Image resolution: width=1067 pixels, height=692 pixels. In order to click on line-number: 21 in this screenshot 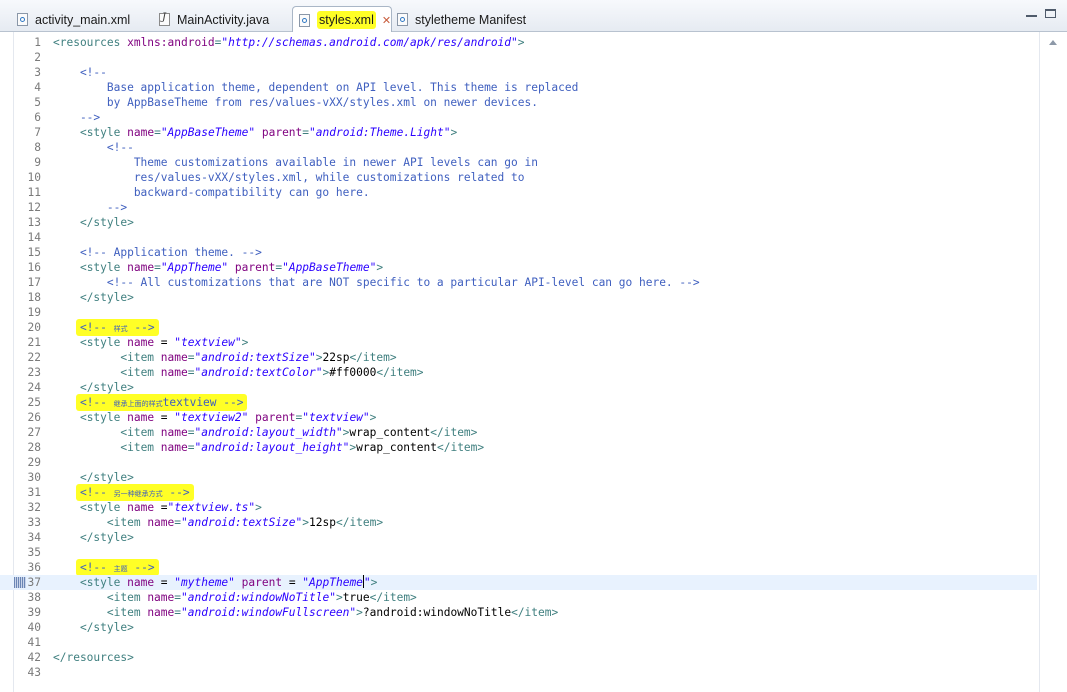, I will do `click(34, 342)`.